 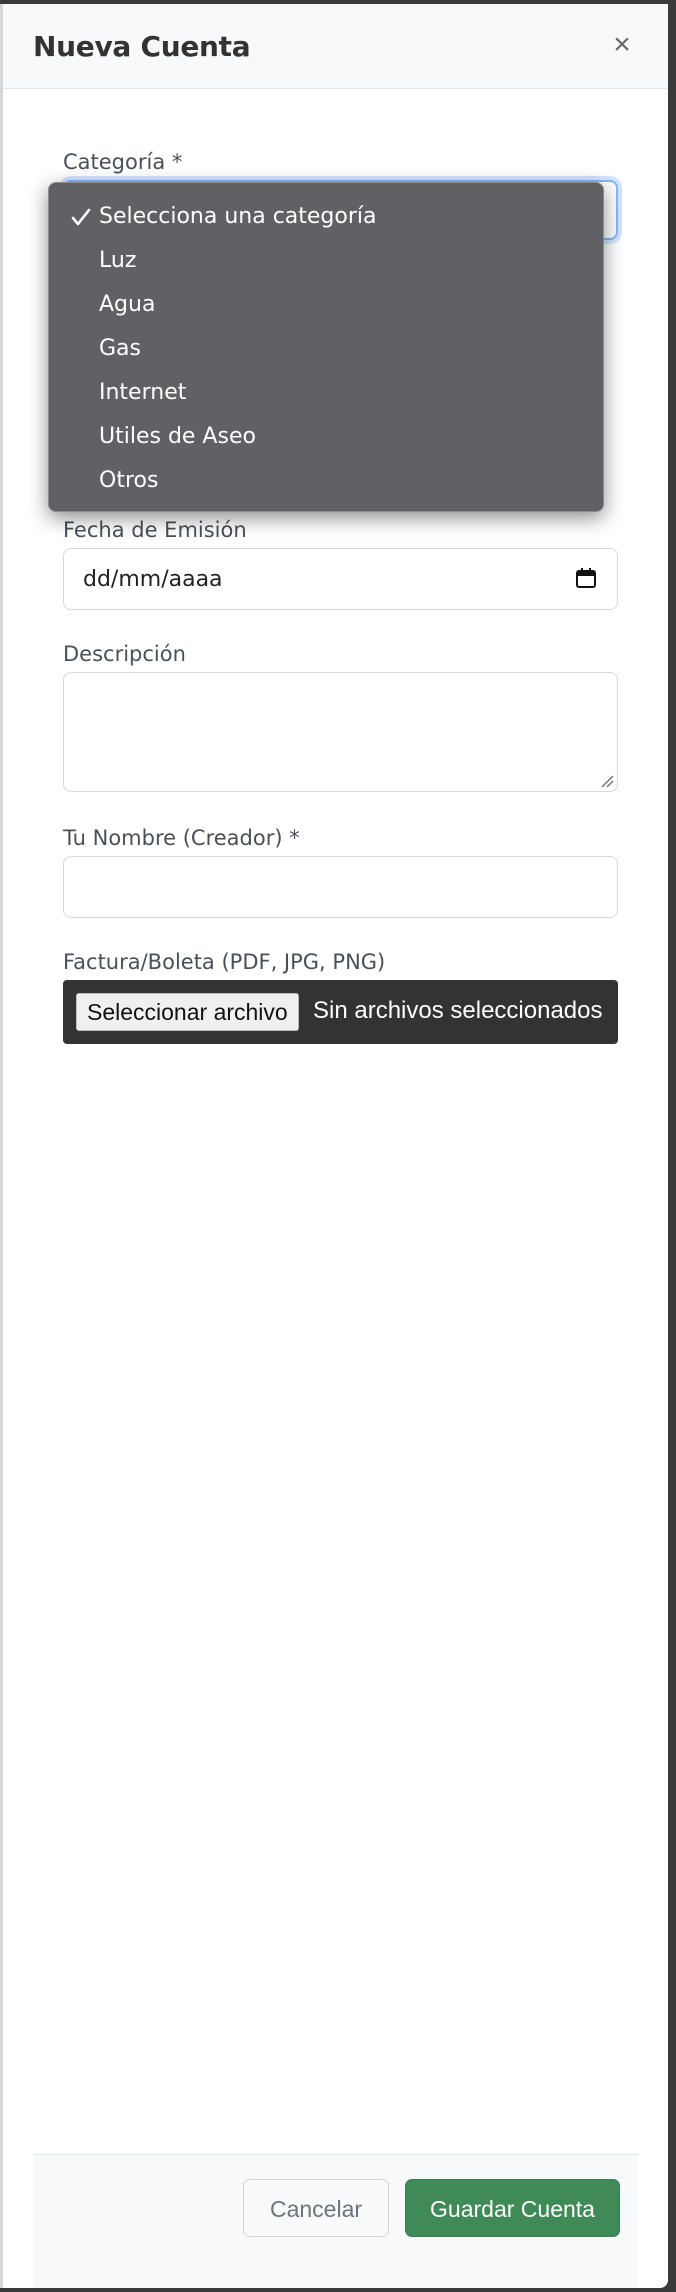 I want to click on file-status-text: Sin archivos seleccionados, so click(x=458, y=1010).